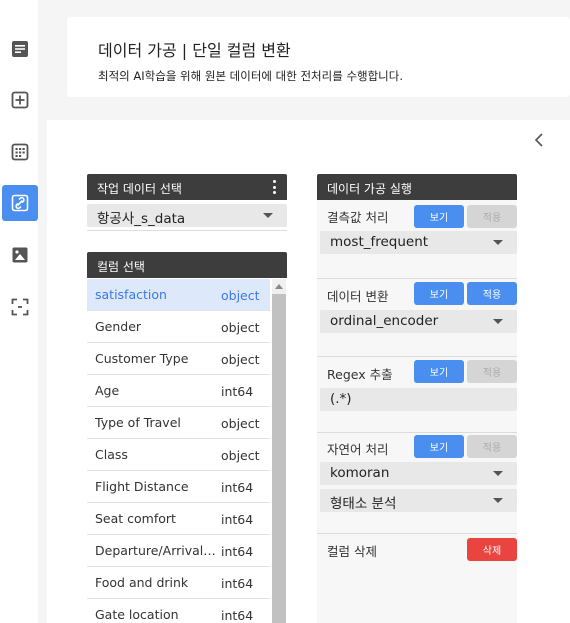 This screenshot has width=570, height=623. I want to click on transform-view-button: 보기, so click(439, 293).